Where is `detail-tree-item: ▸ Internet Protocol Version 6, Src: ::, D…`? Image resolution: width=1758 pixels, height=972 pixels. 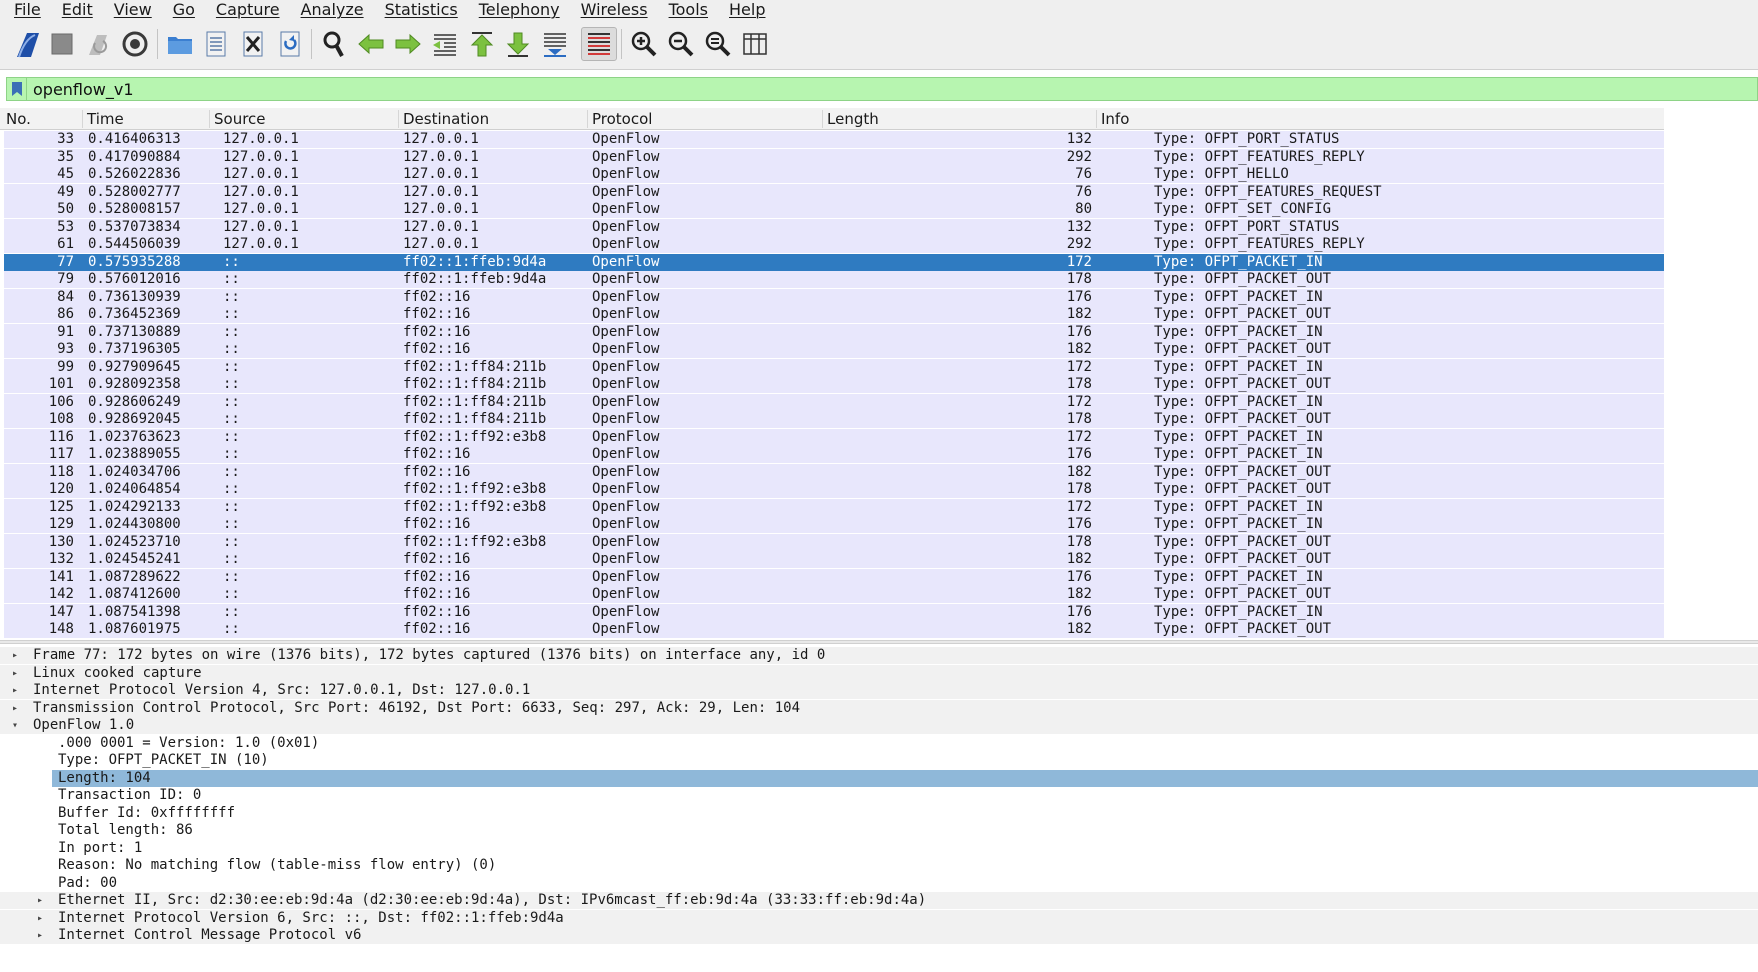 detail-tree-item: ▸ Internet Protocol Version 6, Src: ::, D… is located at coordinates (879, 918).